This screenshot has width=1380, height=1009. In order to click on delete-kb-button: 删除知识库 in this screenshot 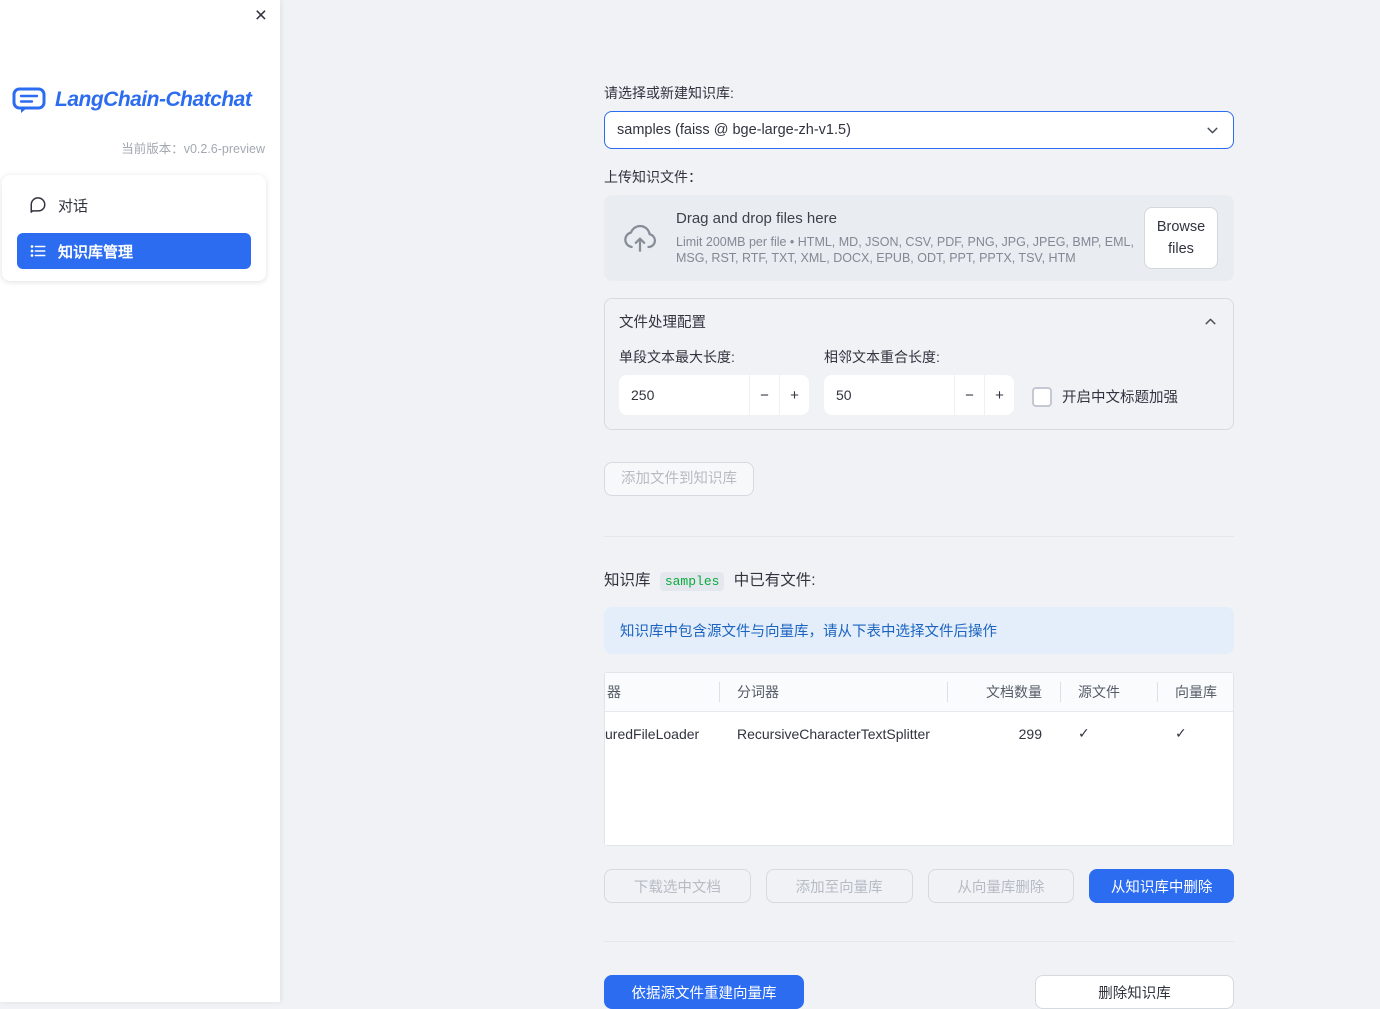, I will do `click(1134, 992)`.